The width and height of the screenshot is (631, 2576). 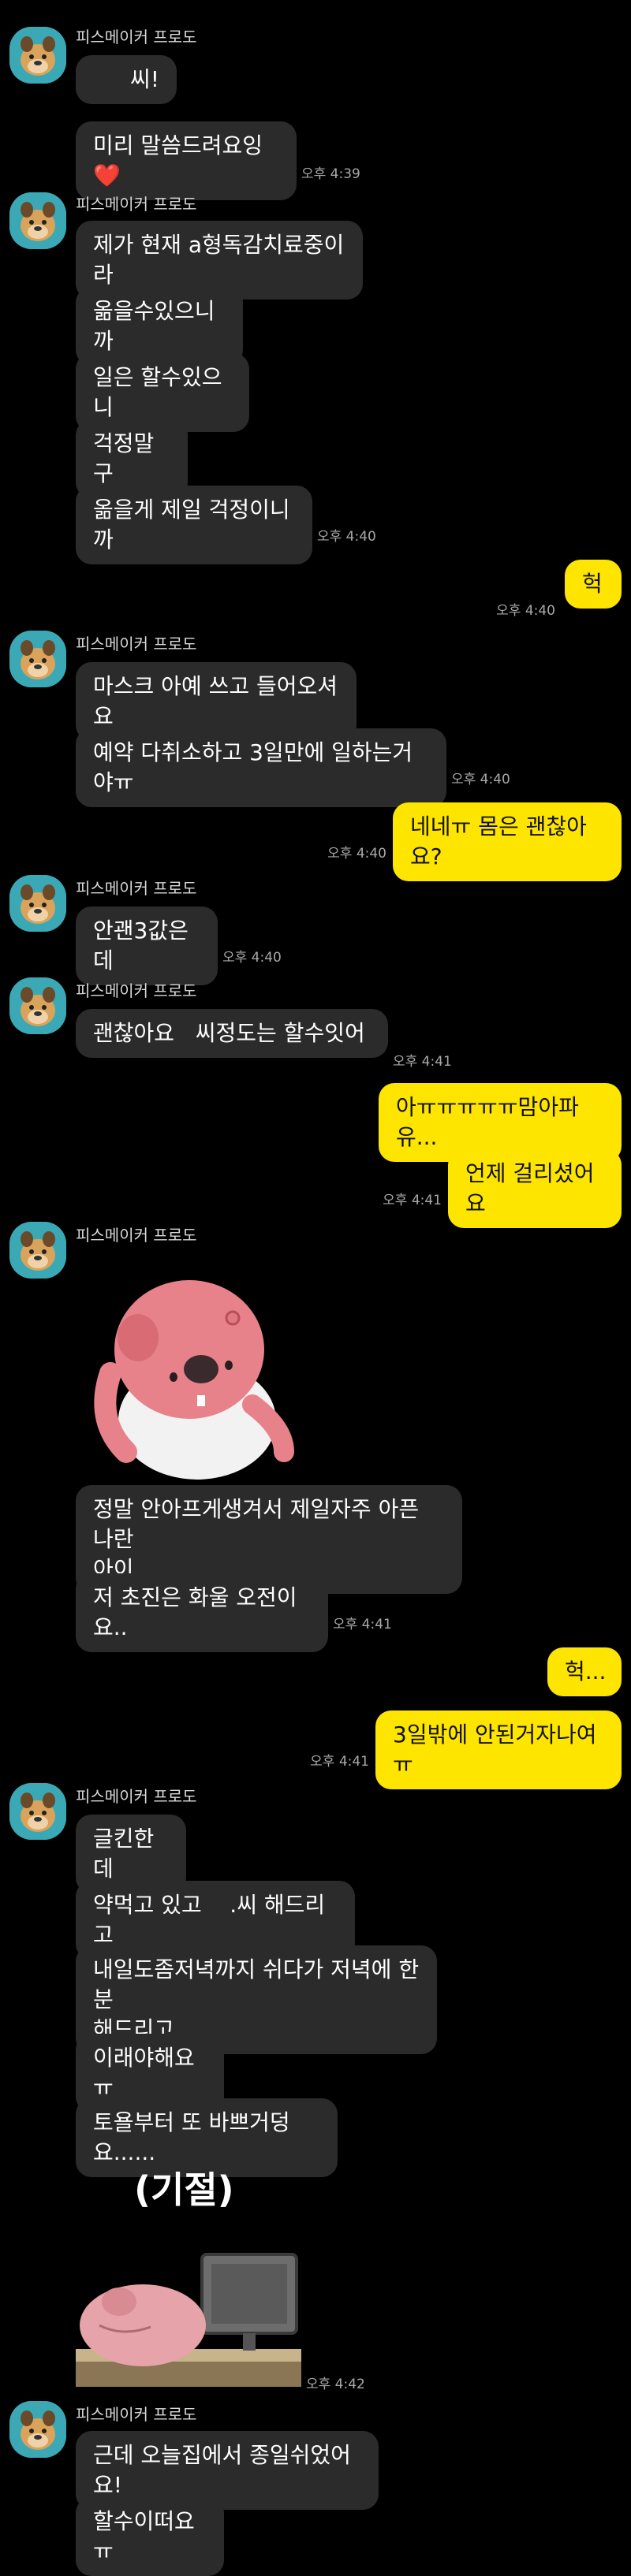 I want to click on fainting-beaver-sticker, so click(x=188, y=2297).